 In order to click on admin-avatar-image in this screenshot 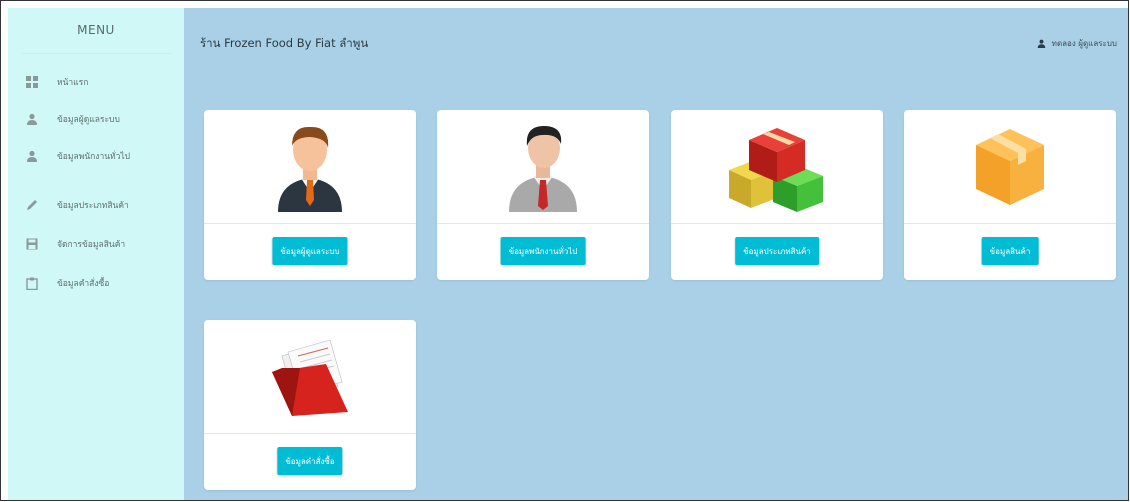, I will do `click(310, 166)`.